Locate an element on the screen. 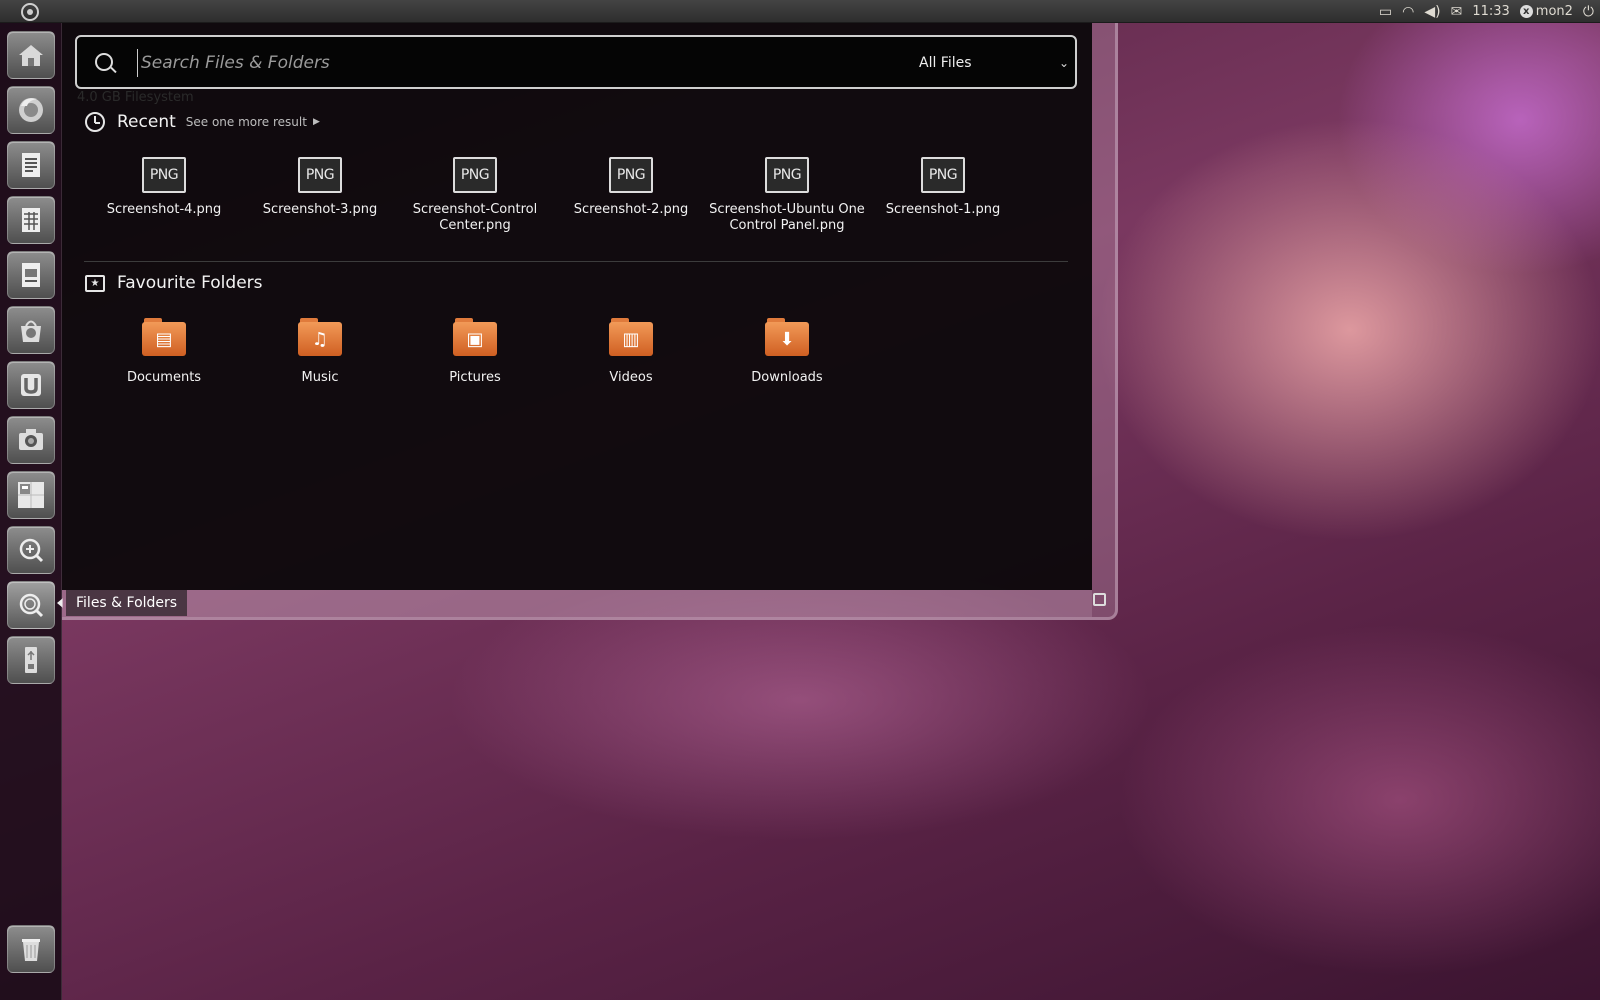  volume-icon: ◀) is located at coordinates (1432, 12).